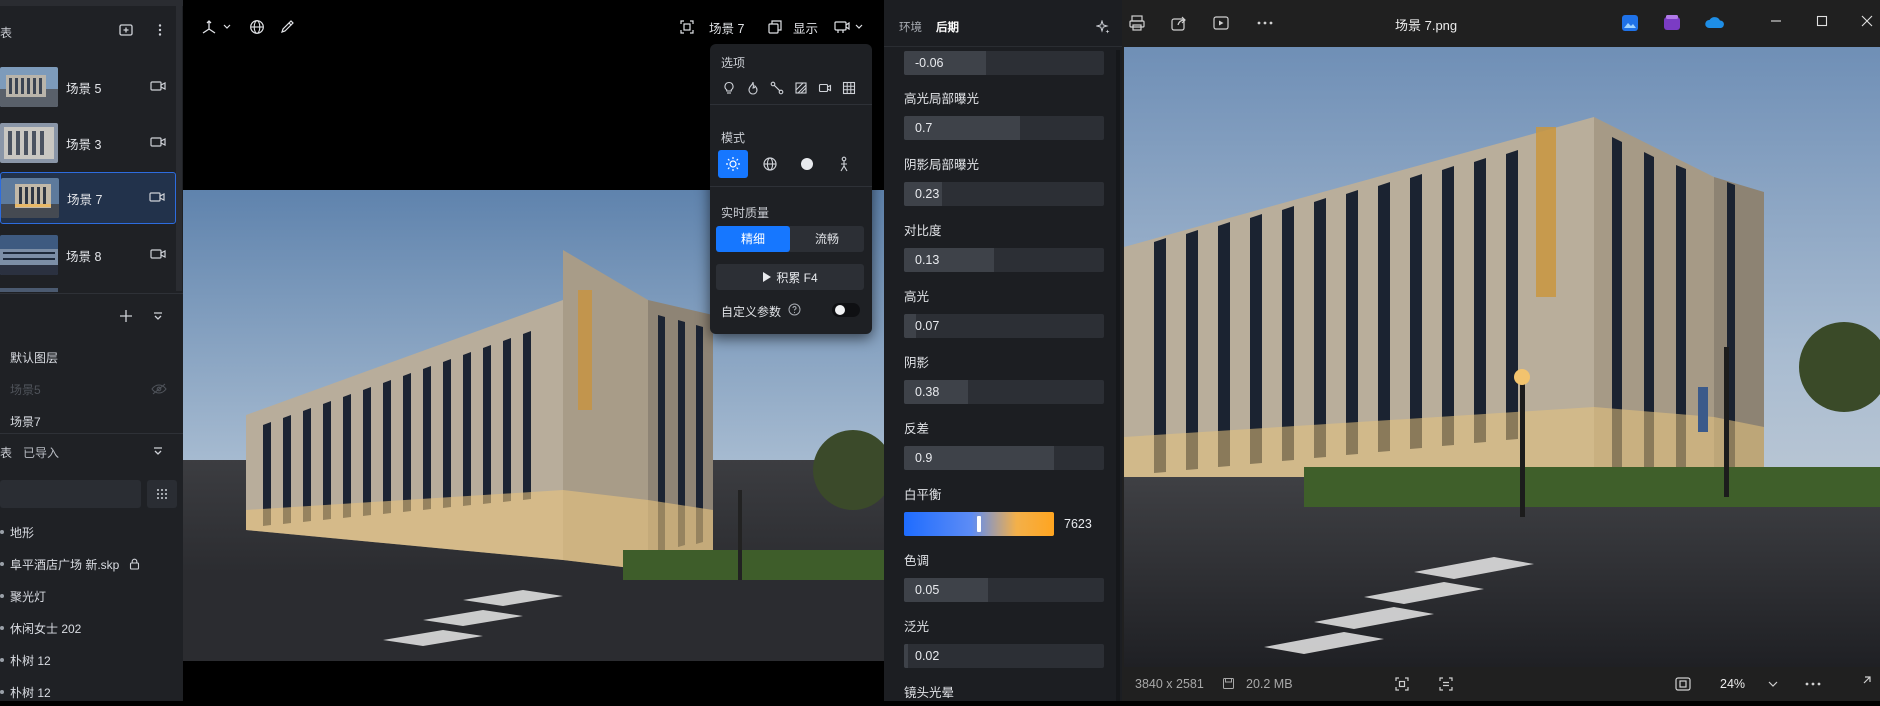 Image resolution: width=1880 pixels, height=706 pixels. What do you see at coordinates (1078, 524) in the screenshot?
I see `white-balance-value: 7623` at bounding box center [1078, 524].